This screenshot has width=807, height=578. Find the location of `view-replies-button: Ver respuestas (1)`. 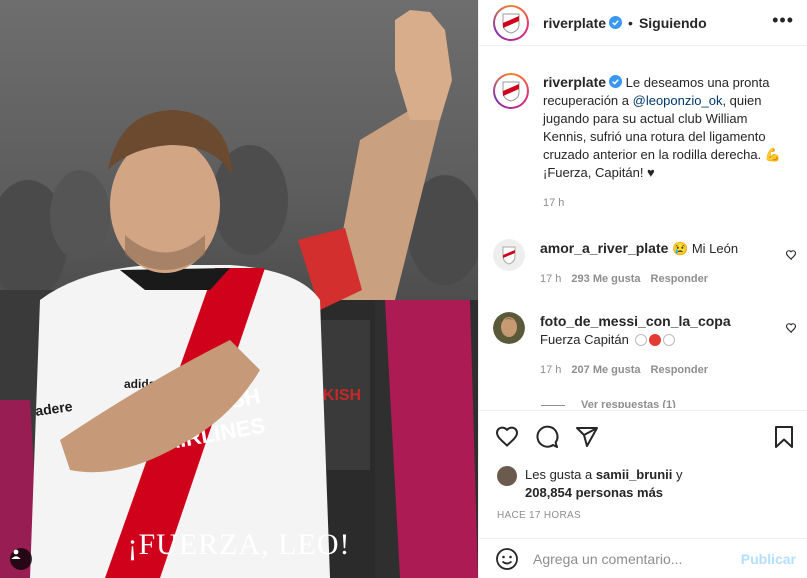

view-replies-button: Ver respuestas (1) is located at coordinates (608, 403).